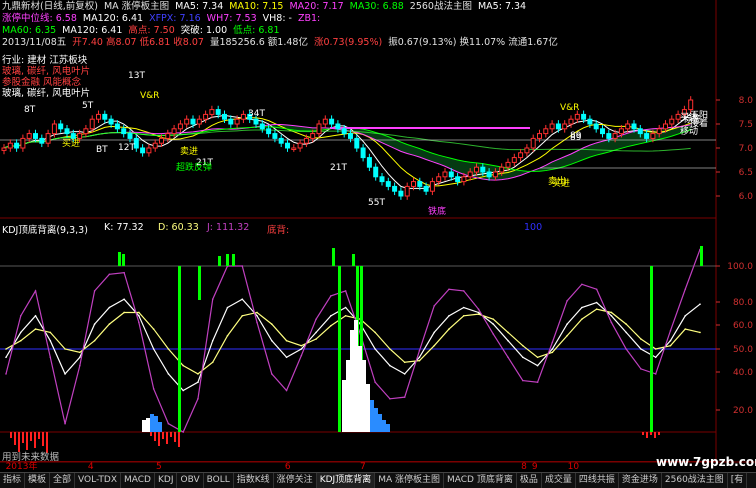  I want to click on tab-1: 模板, so click(38, 480).